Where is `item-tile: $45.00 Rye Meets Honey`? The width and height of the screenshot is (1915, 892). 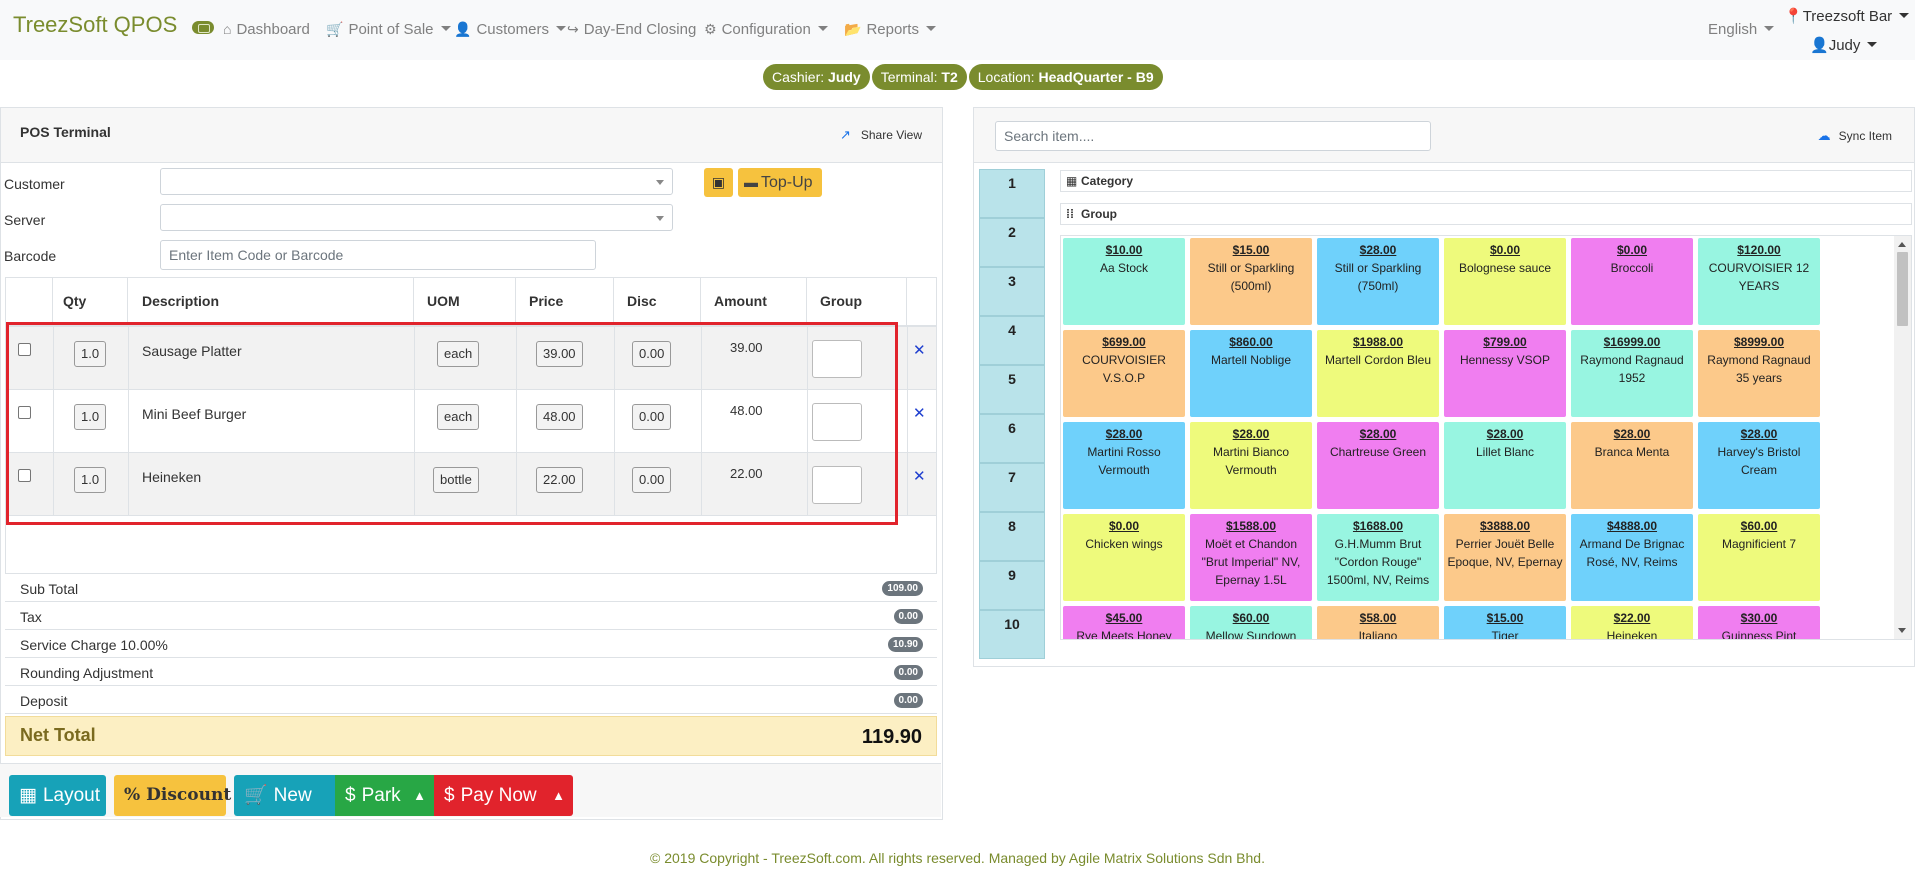
item-tile: $45.00 Rye Meets Honey is located at coordinates (1124, 622).